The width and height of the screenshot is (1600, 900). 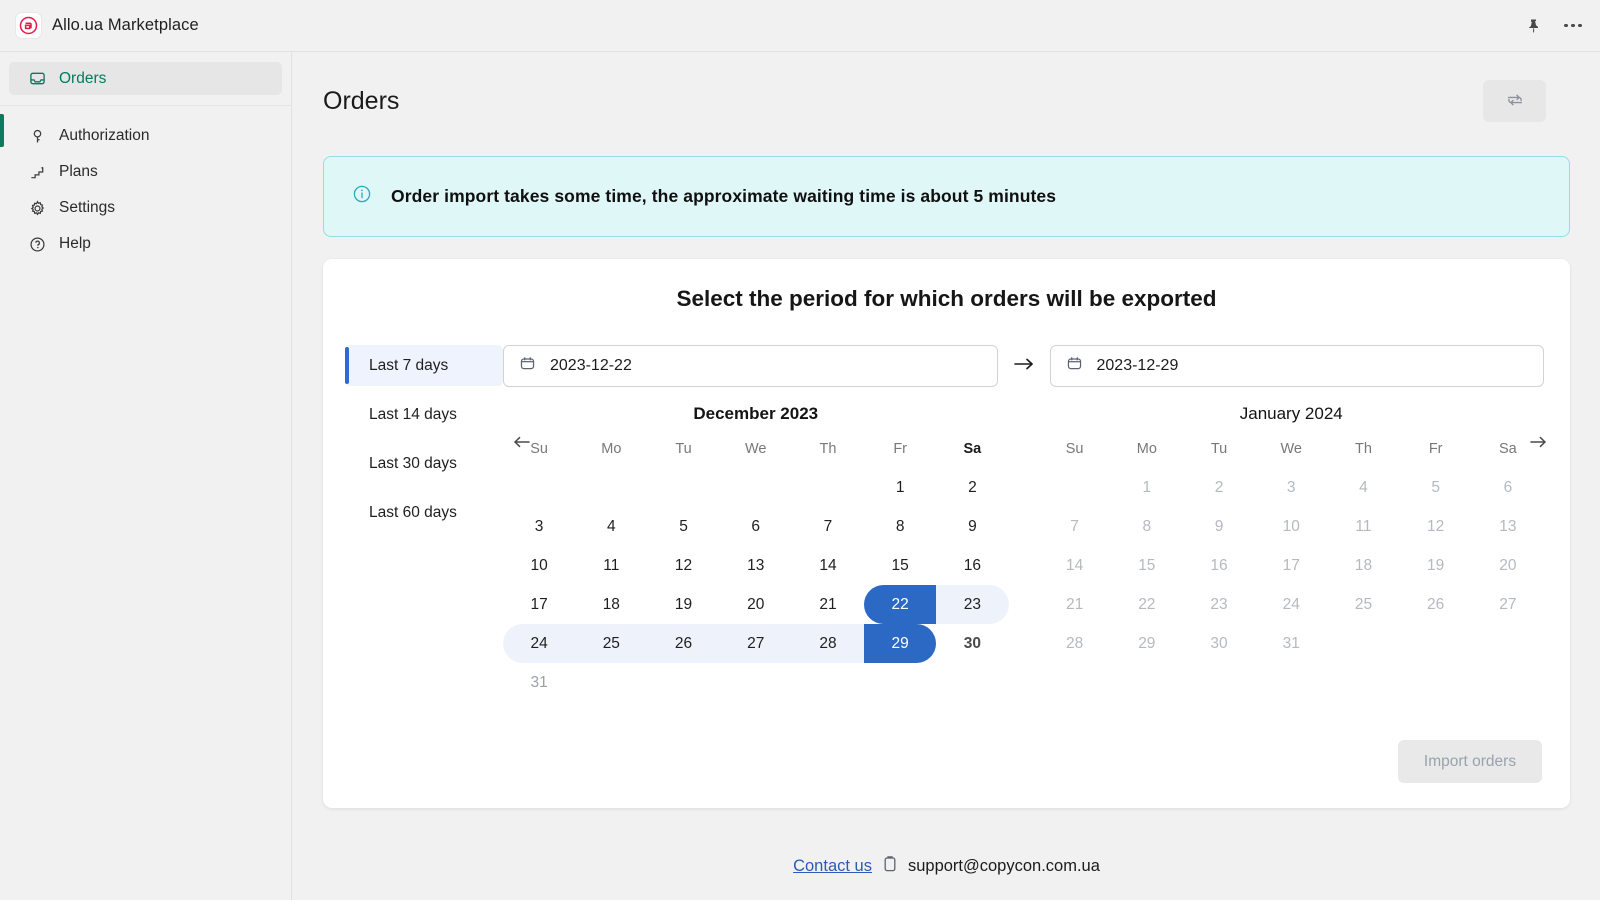 What do you see at coordinates (890, 866) in the screenshot?
I see `clipboard-copy-icon` at bounding box center [890, 866].